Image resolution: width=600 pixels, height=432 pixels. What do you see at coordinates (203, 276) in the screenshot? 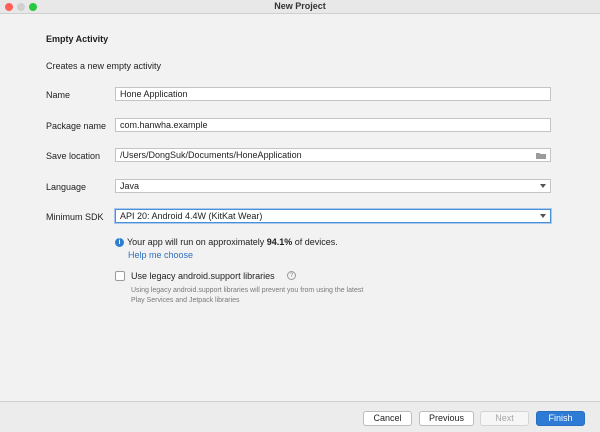
I see `legacy-libraries-label: Use legacy android.support libraries` at bounding box center [203, 276].